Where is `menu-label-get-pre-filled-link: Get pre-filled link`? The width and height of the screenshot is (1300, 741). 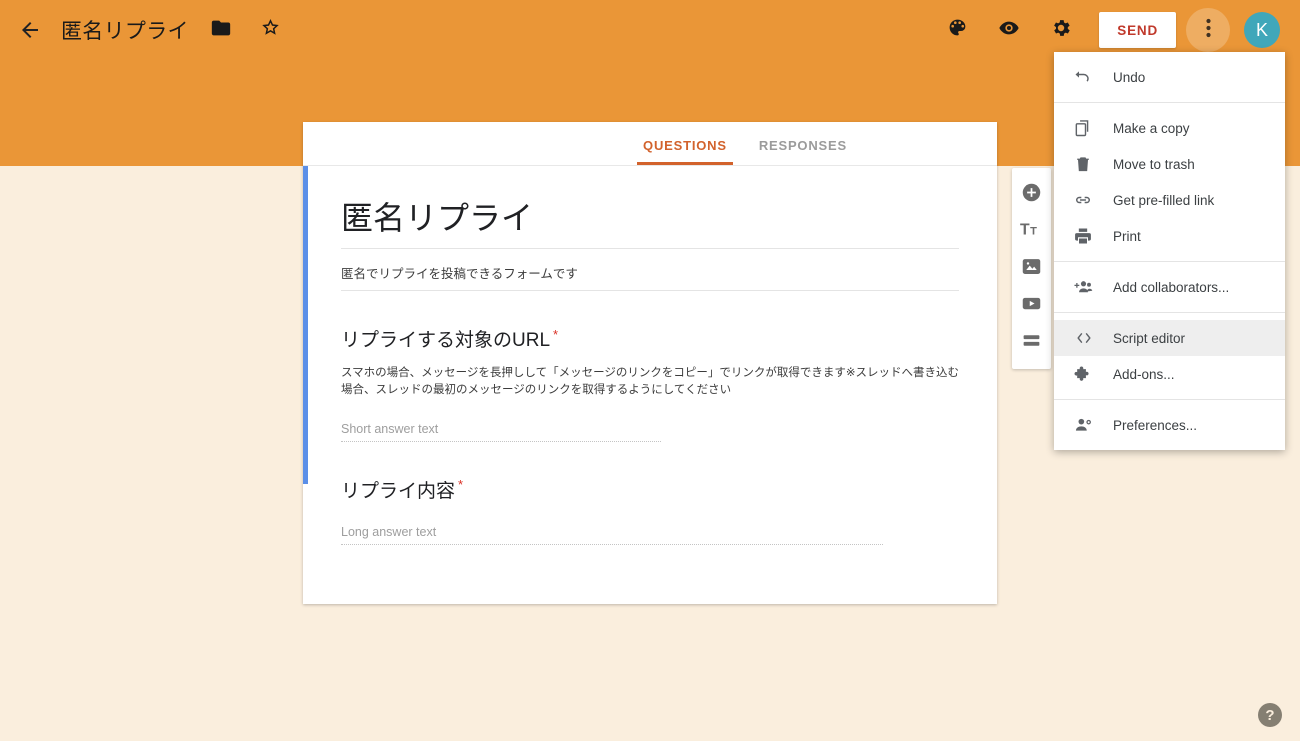 menu-label-get-pre-filled-link: Get pre-filled link is located at coordinates (1164, 200).